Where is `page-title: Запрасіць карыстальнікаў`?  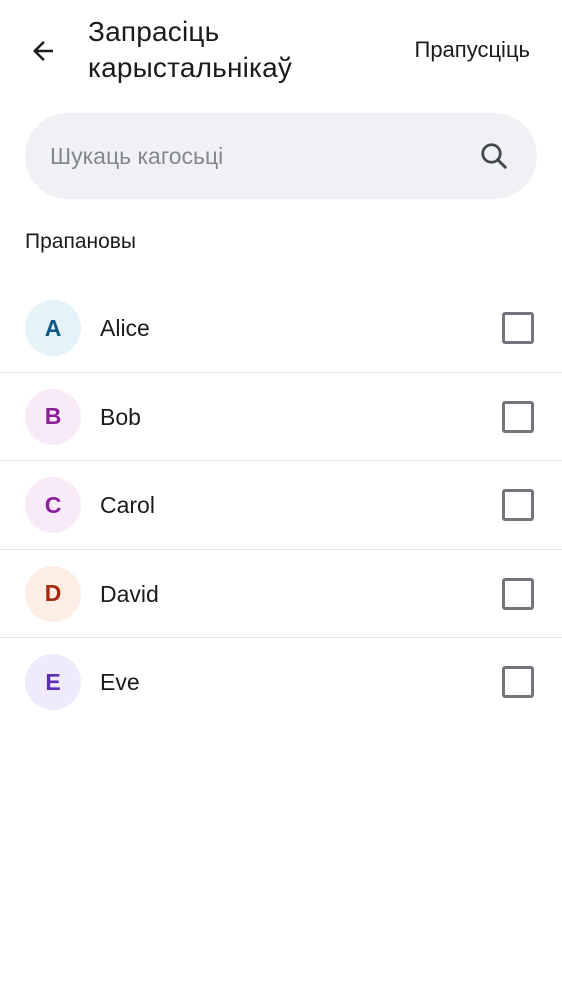
page-title: Запрасіць карыстальнікаў is located at coordinates (190, 49).